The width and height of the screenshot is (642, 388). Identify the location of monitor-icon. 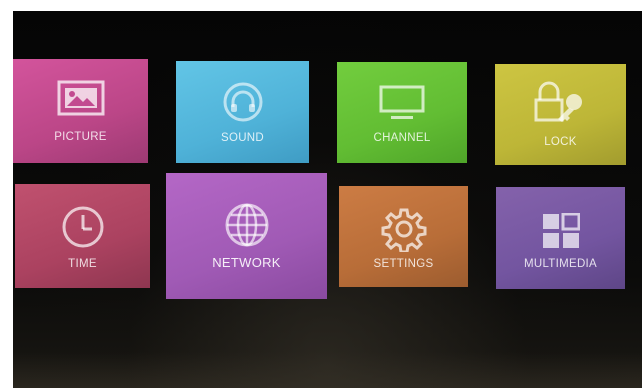
(402, 103).